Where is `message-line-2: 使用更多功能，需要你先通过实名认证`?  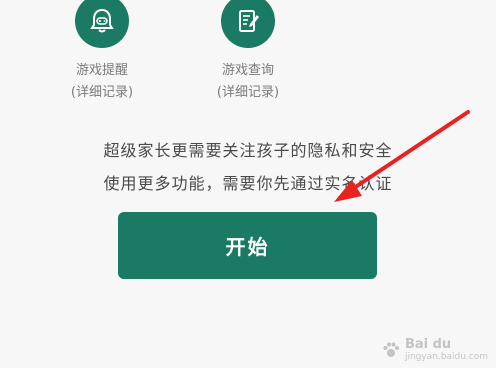 message-line-2: 使用更多功能，需要你先通过实名认证 is located at coordinates (248, 183).